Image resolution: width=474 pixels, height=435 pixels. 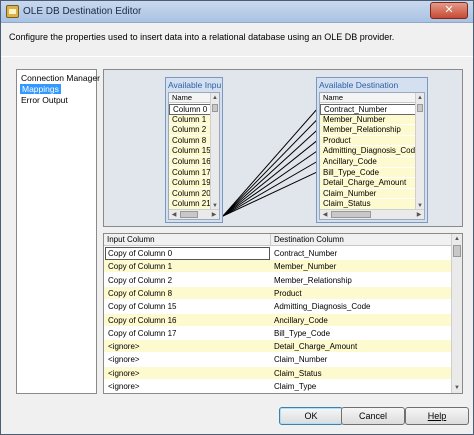 I want to click on input-column-cell: Copy of Column 16, so click(x=142, y=320).